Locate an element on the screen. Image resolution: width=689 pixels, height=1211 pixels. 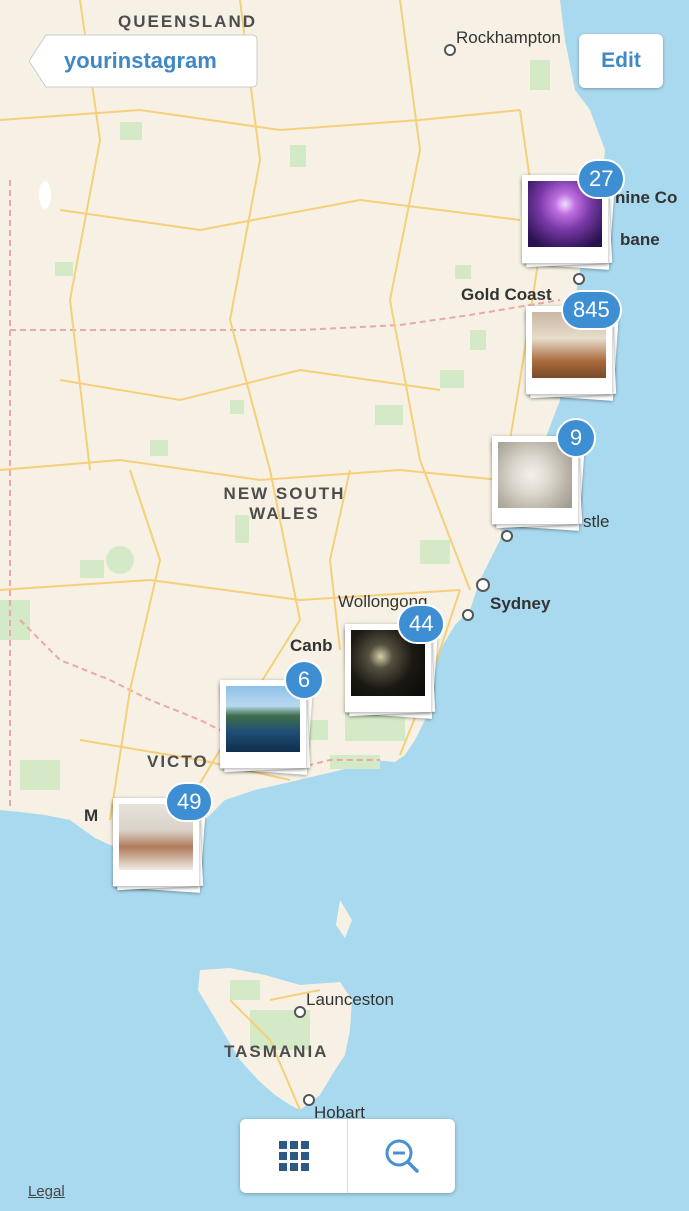
cluster-count-badge: 845 is located at coordinates (591, 310).